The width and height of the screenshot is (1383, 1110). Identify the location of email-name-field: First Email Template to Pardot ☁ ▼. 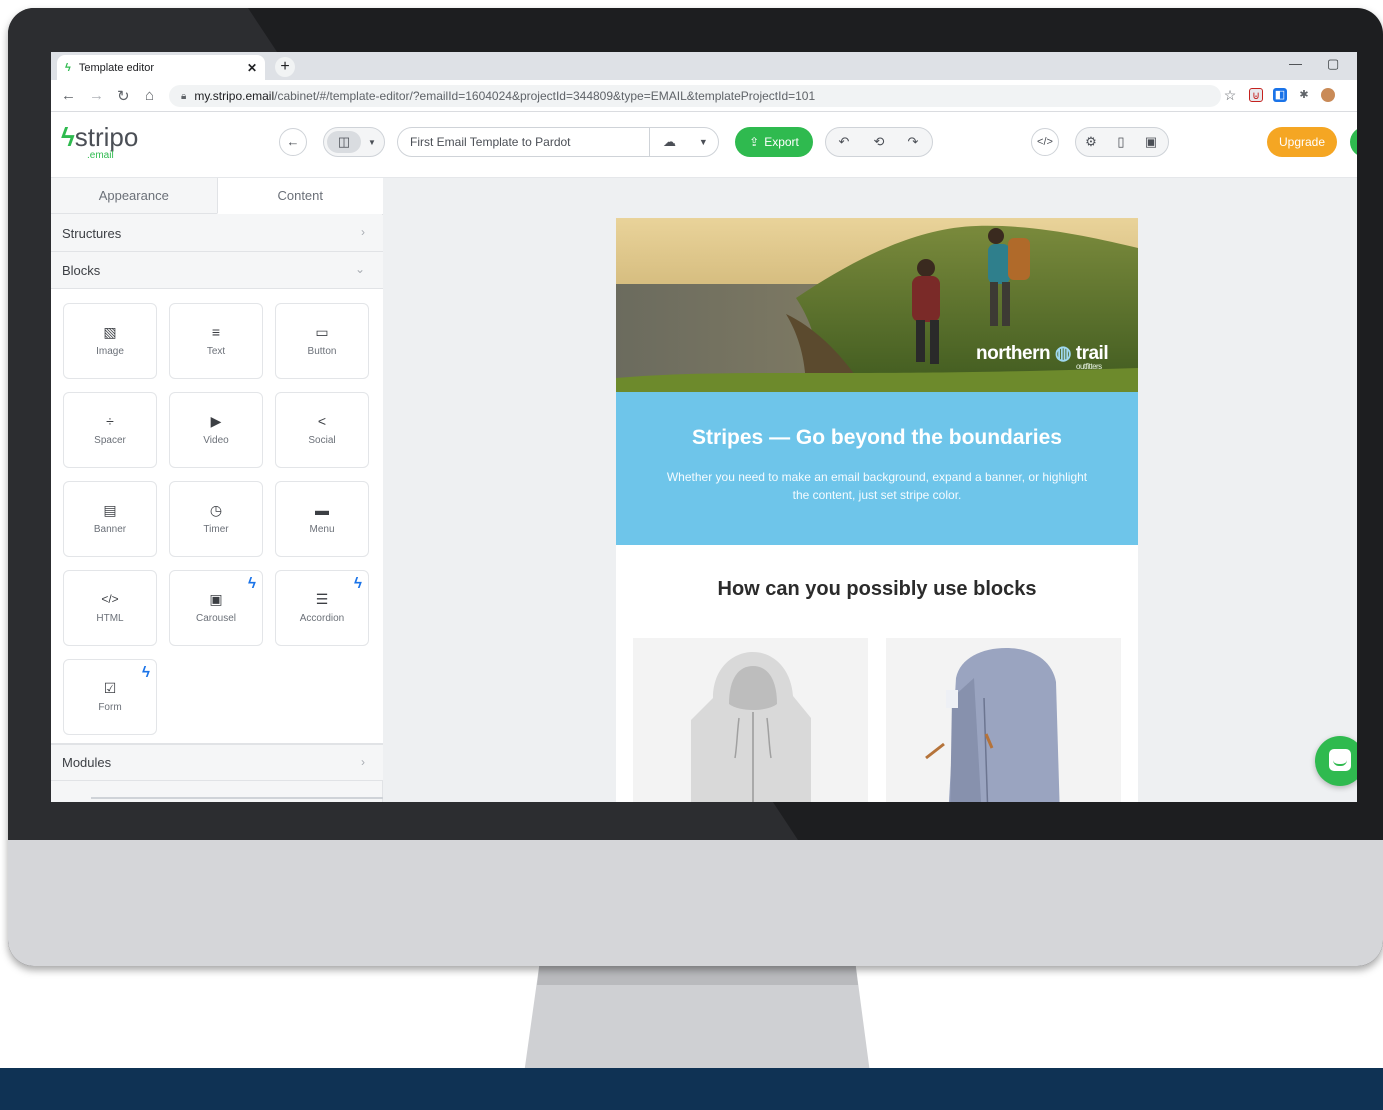
(558, 142).